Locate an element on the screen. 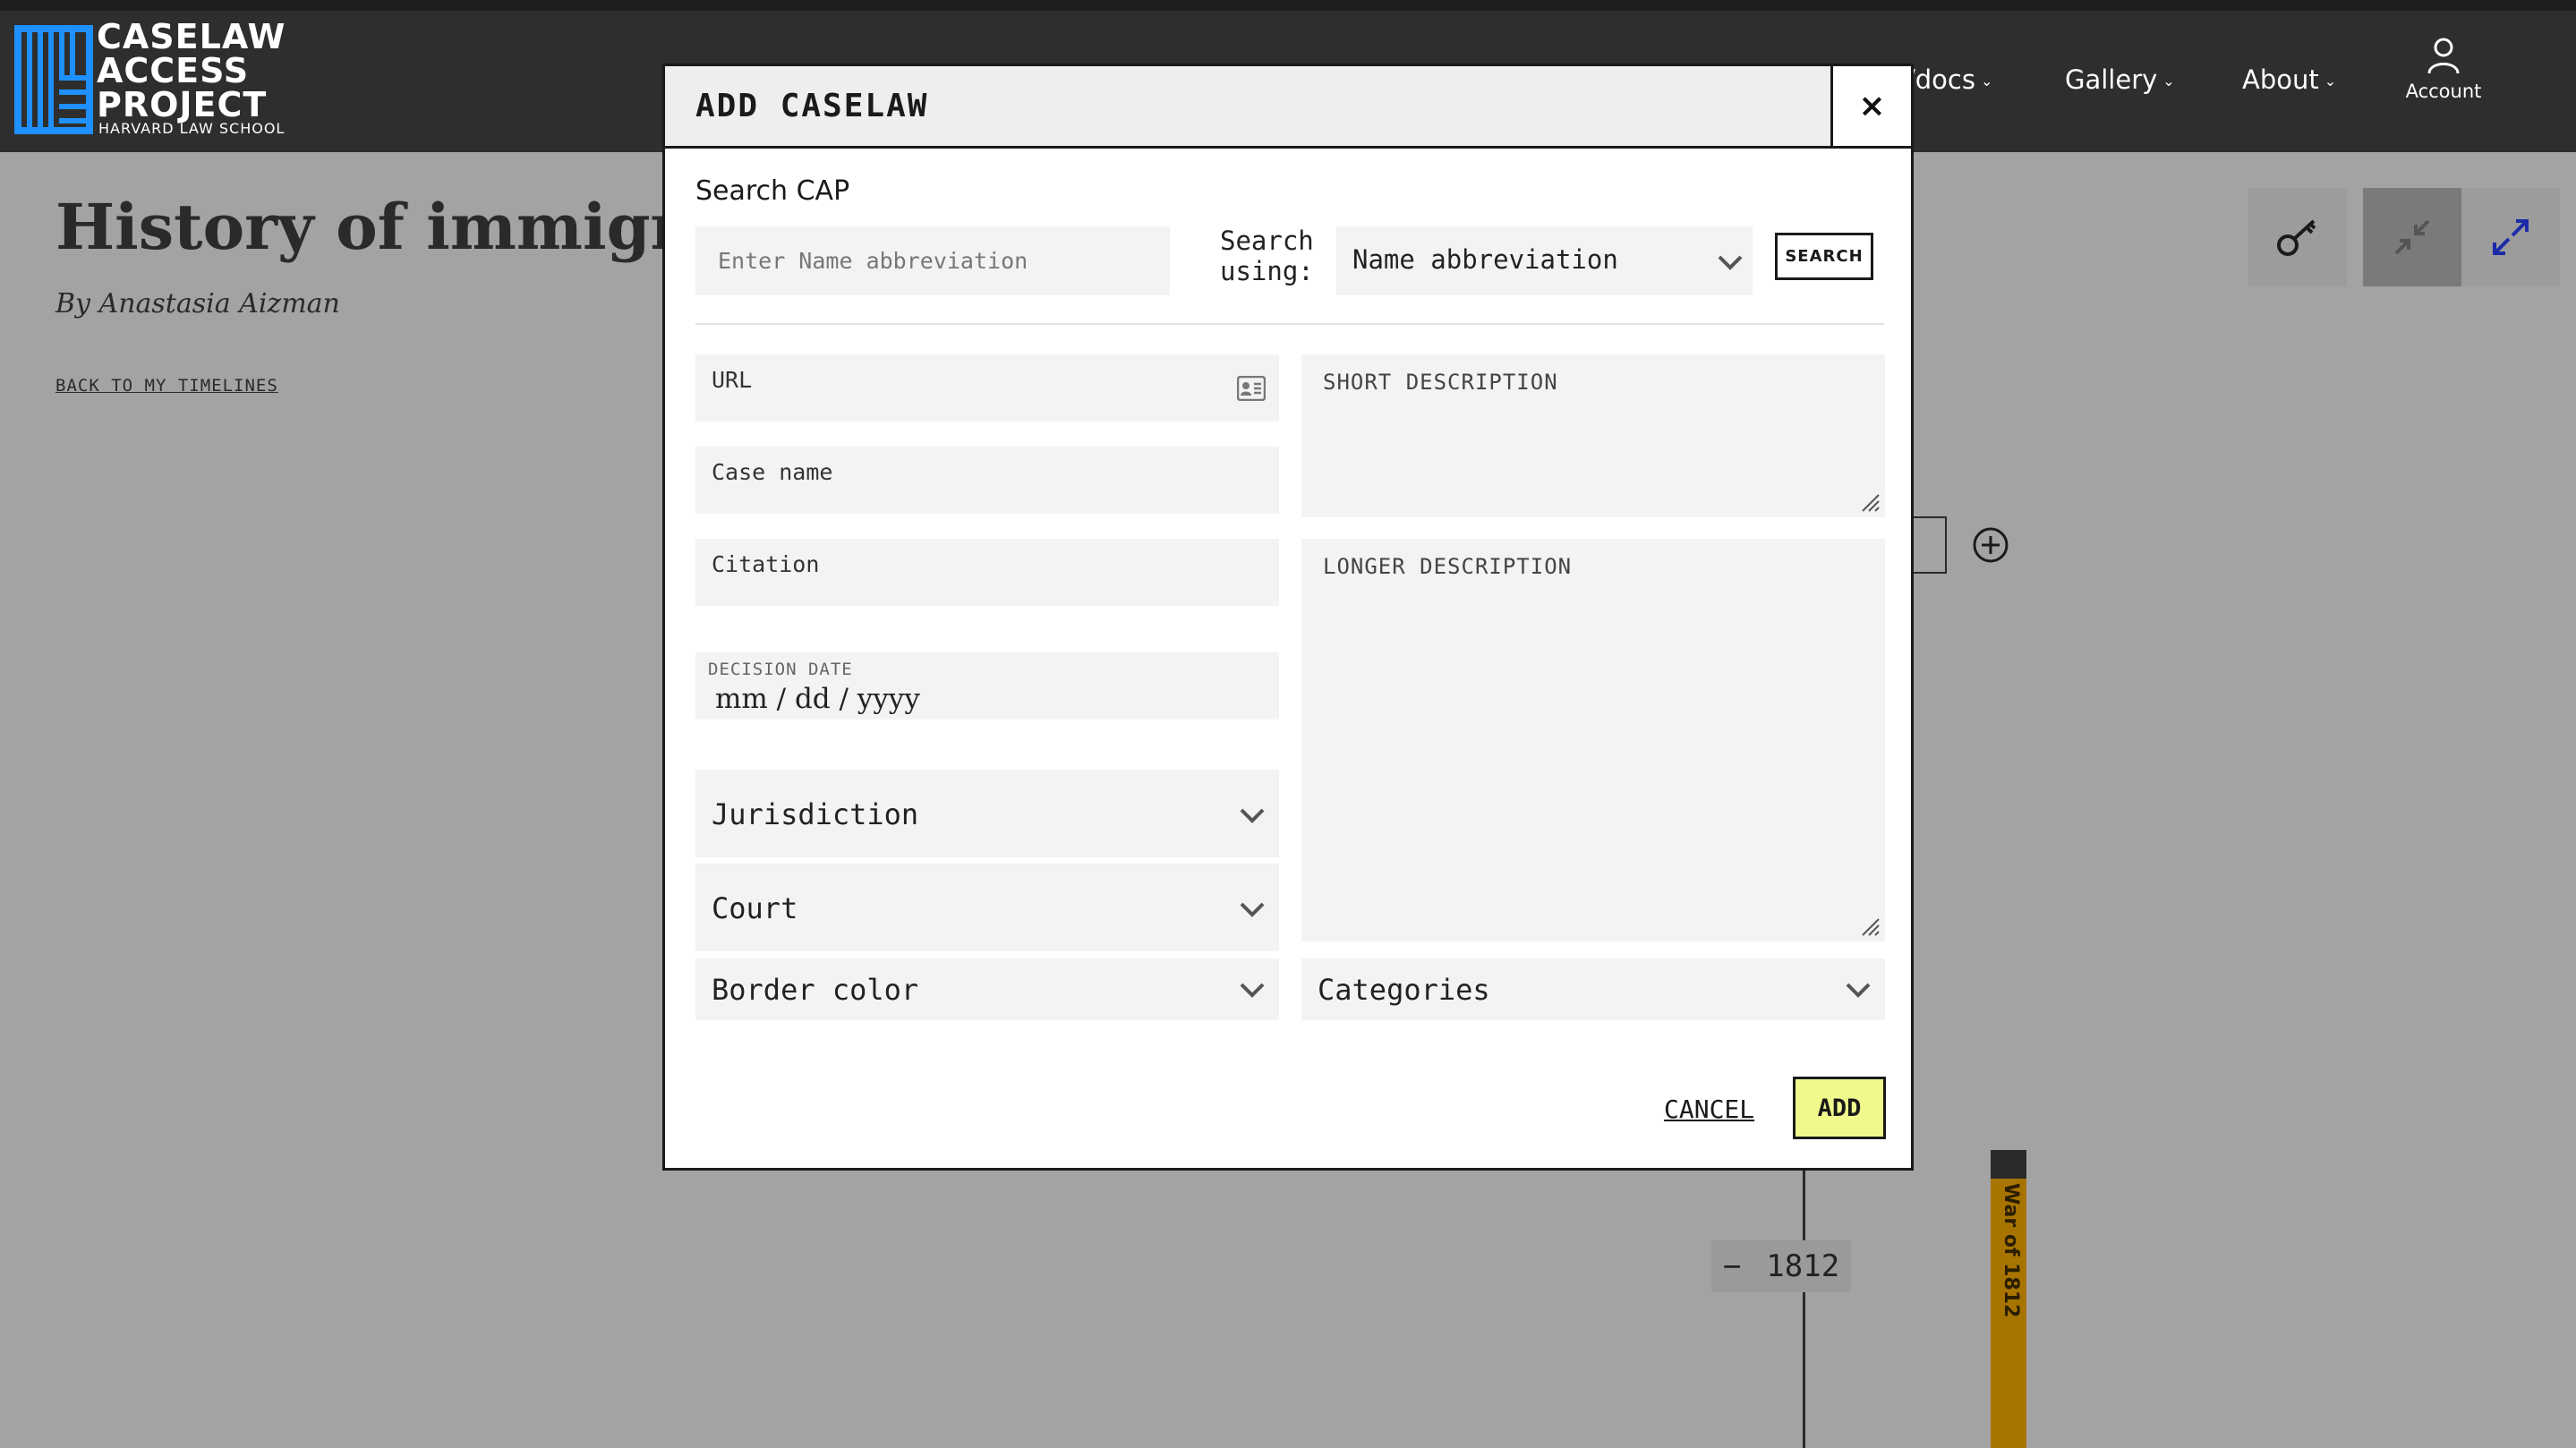 Image resolution: width=2576 pixels, height=1448 pixels. url-label: URL is located at coordinates (732, 380).